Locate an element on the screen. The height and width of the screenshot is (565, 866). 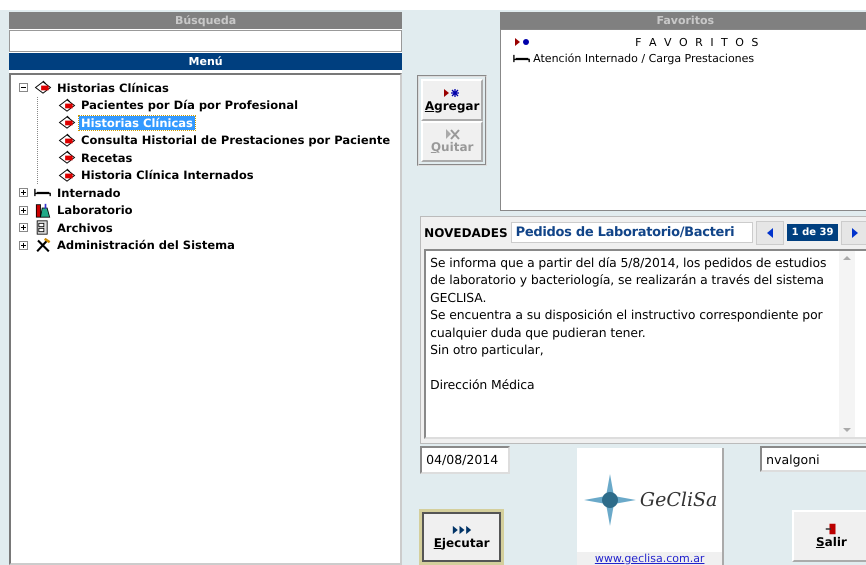
add-favorite-button: Agregar is located at coordinates (452, 99).